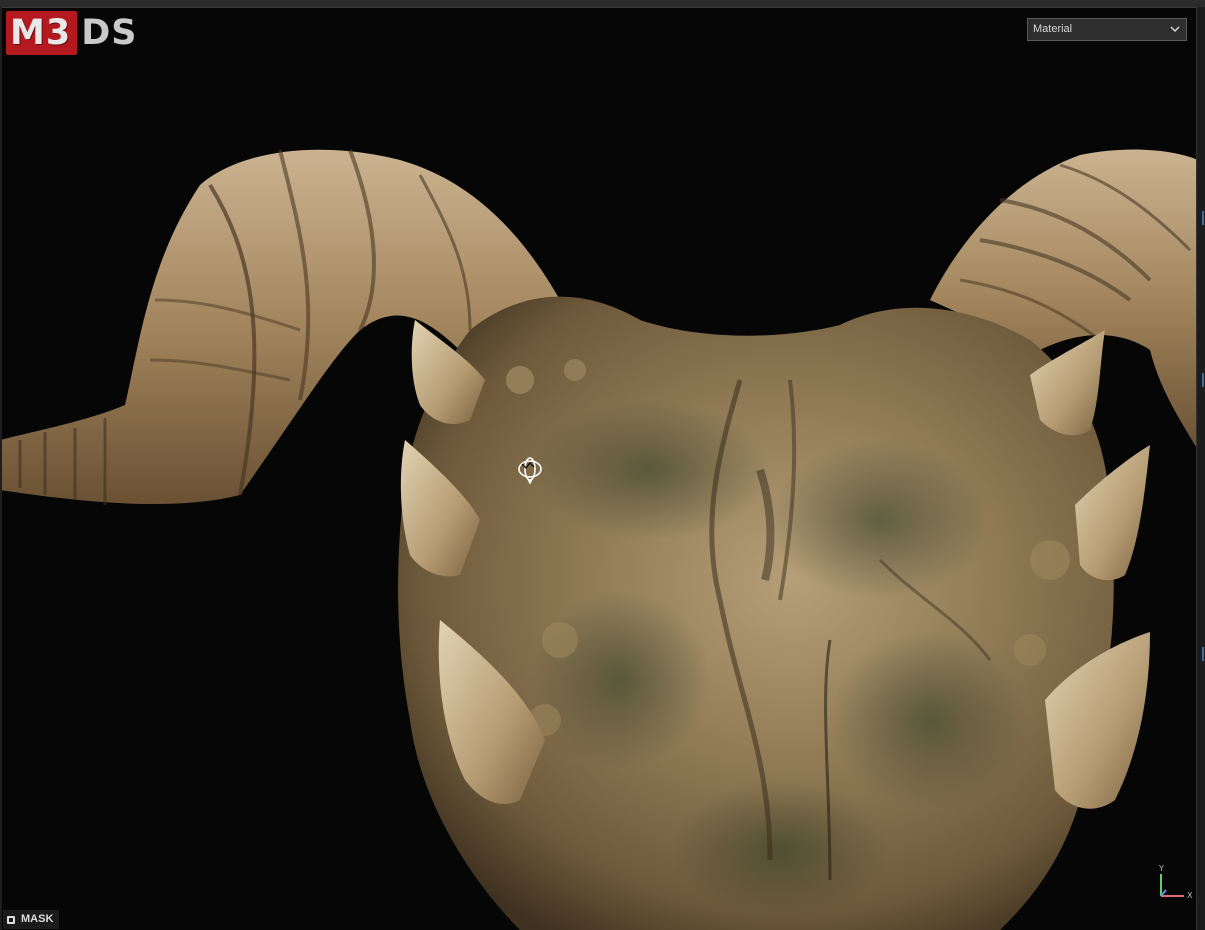 The image size is (1205, 930). What do you see at coordinates (1053, 29) in the screenshot?
I see `render-mode-value: Material` at bounding box center [1053, 29].